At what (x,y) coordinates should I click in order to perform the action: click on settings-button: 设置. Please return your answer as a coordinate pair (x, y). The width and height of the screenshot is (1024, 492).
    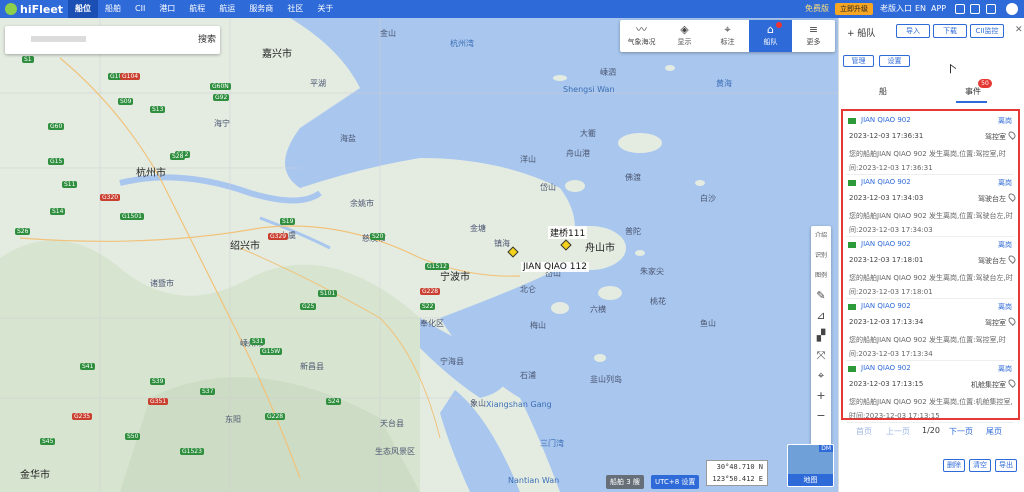
    Looking at the image, I should click on (894, 61).